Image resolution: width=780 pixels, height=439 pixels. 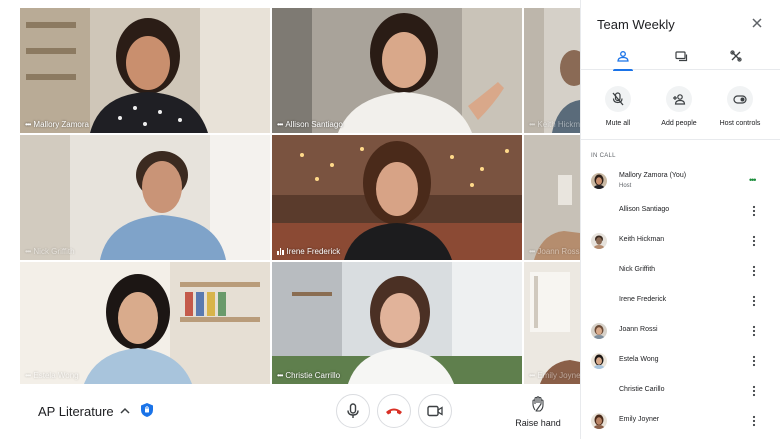 I want to click on mic-button, so click(x=353, y=411).